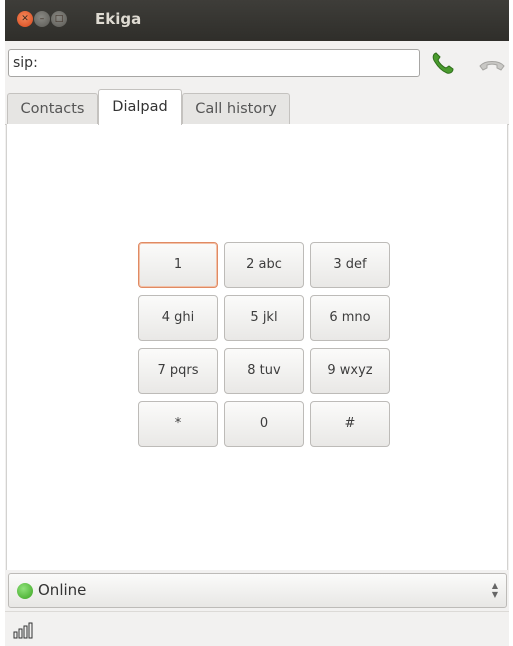 Image resolution: width=513 pixels, height=646 pixels. What do you see at coordinates (140, 107) in the screenshot?
I see `tab-dialpad: Dialpad` at bounding box center [140, 107].